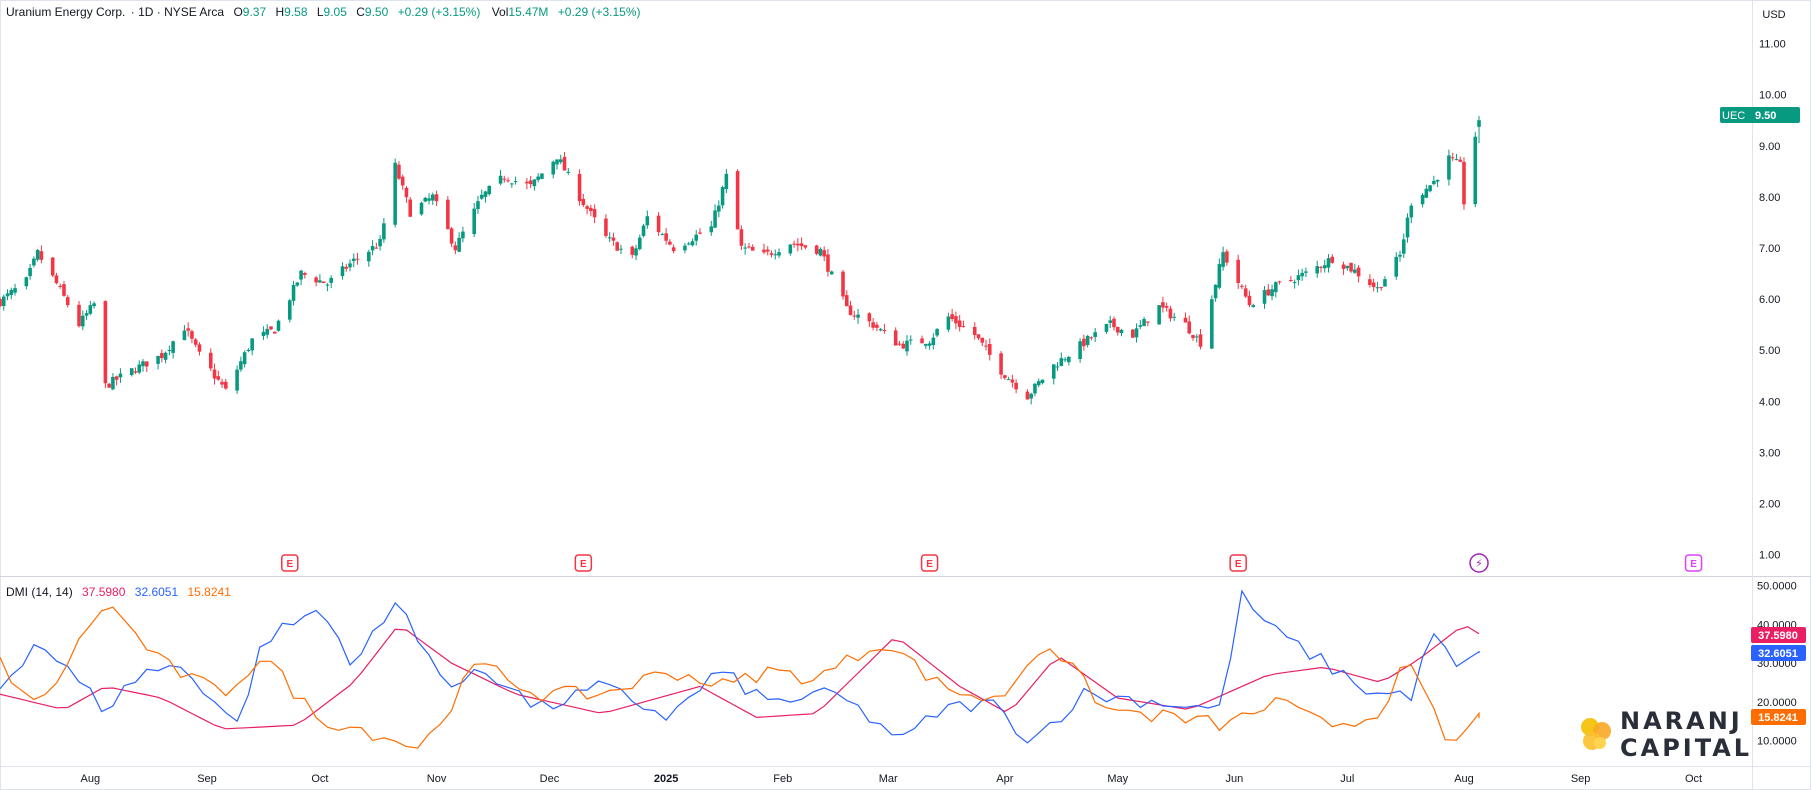  Describe the element at coordinates (1769, 556) in the screenshot. I see `price-tick-label: 1.00` at that location.